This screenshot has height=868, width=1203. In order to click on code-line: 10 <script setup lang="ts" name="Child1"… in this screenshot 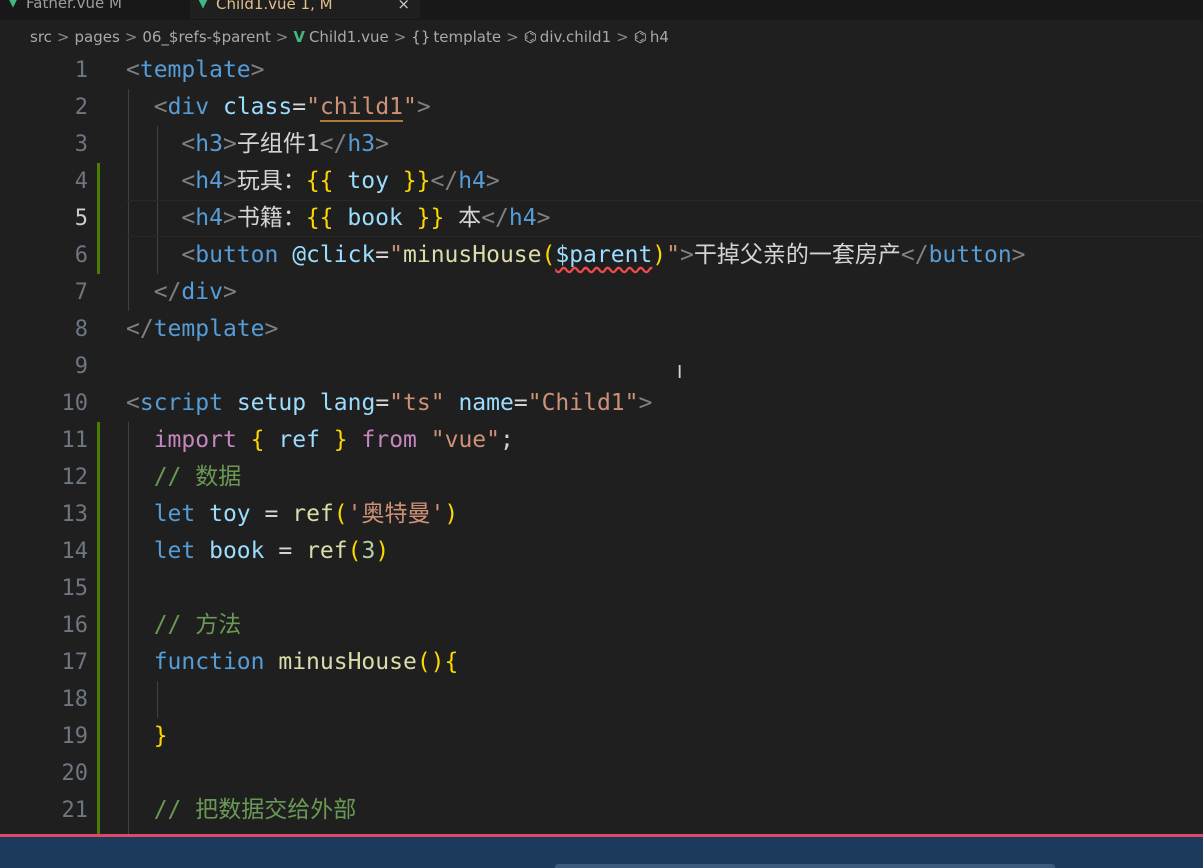, I will do `click(601, 403)`.